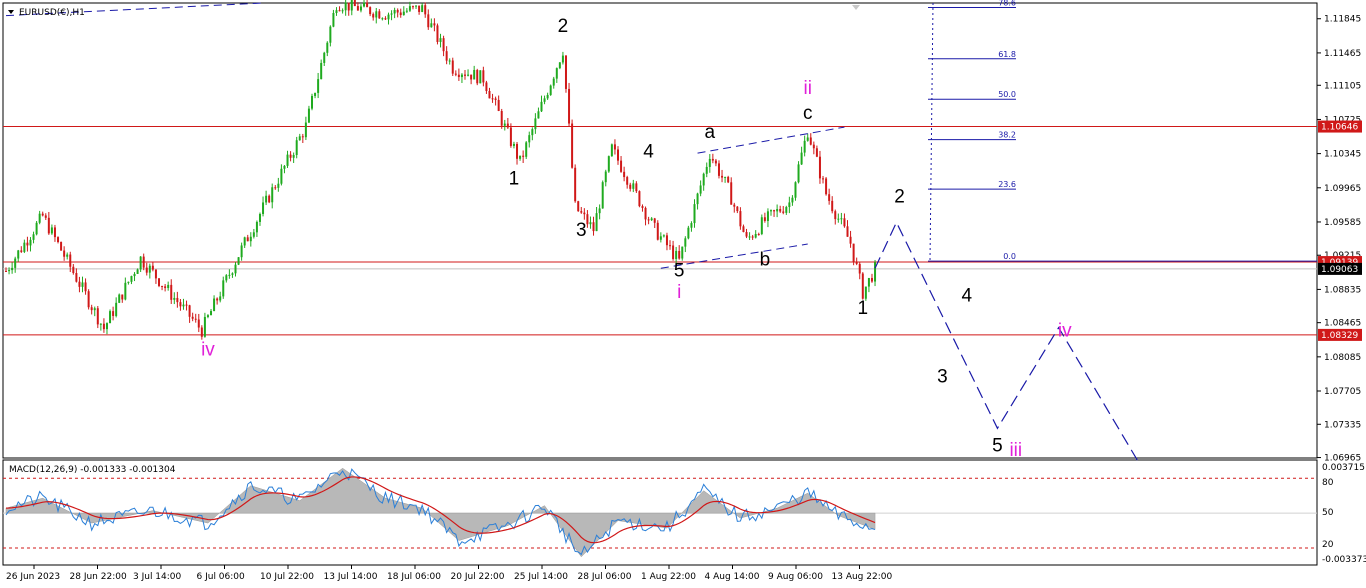  What do you see at coordinates (605, 577) in the screenshot?
I see `time-tick-label: 28 Jul 06:00` at bounding box center [605, 577].